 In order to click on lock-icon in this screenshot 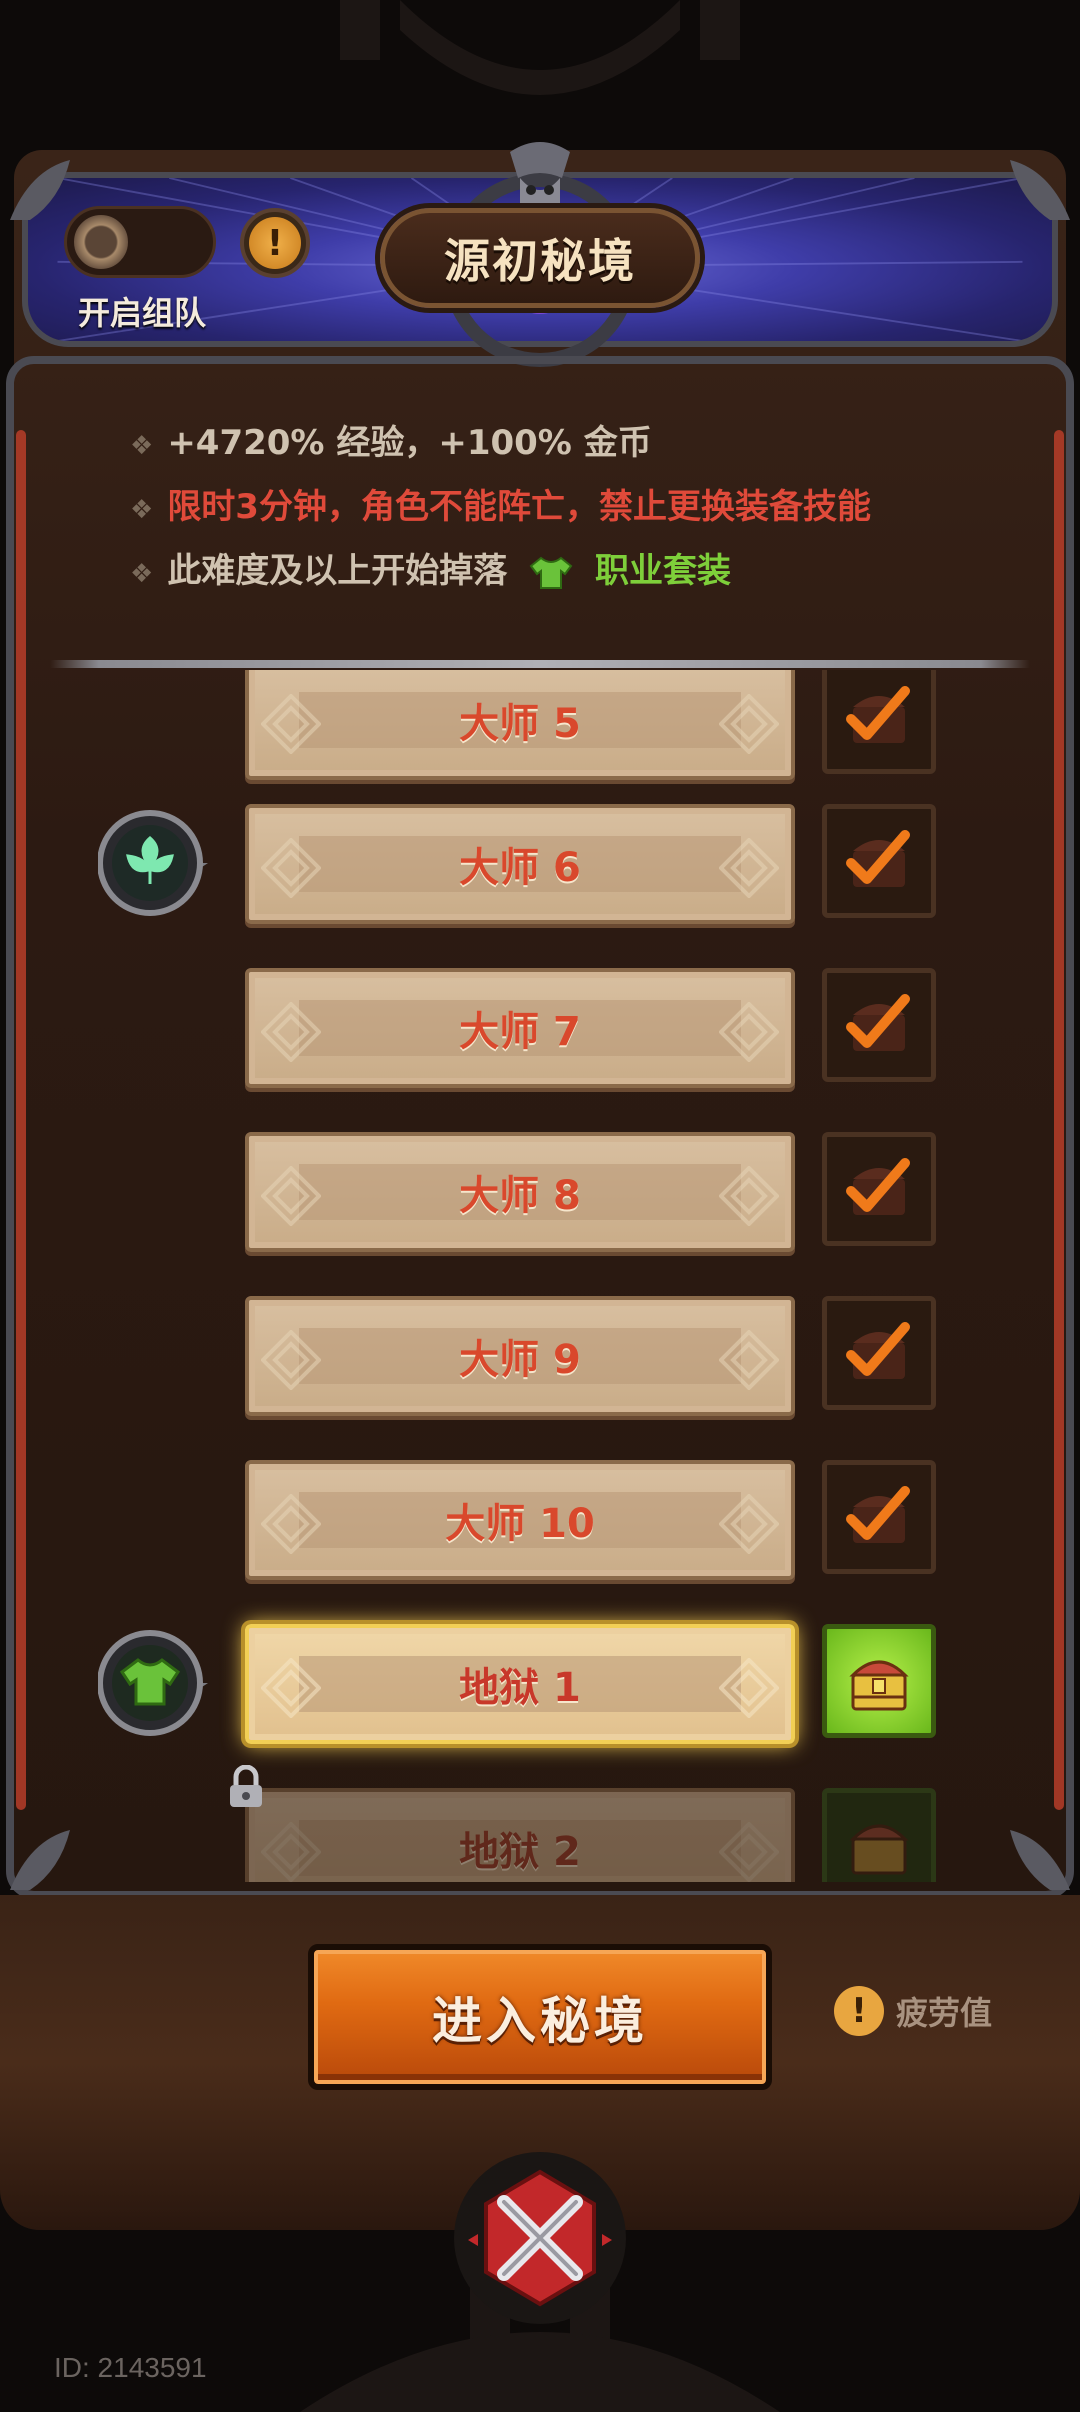, I will do `click(246, 1786)`.